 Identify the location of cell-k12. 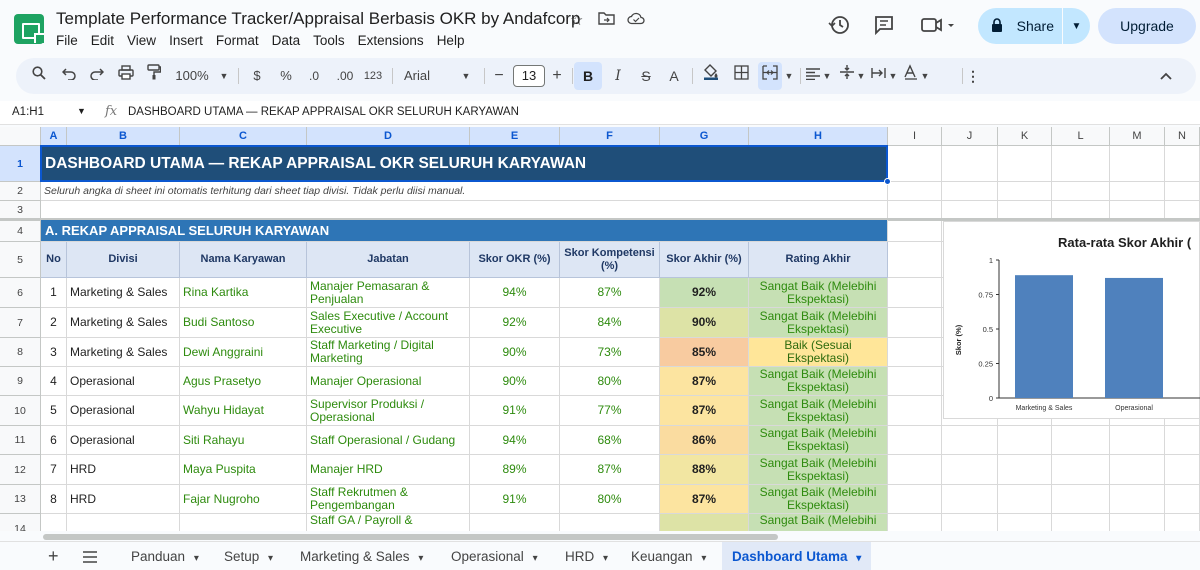
(1025, 470).